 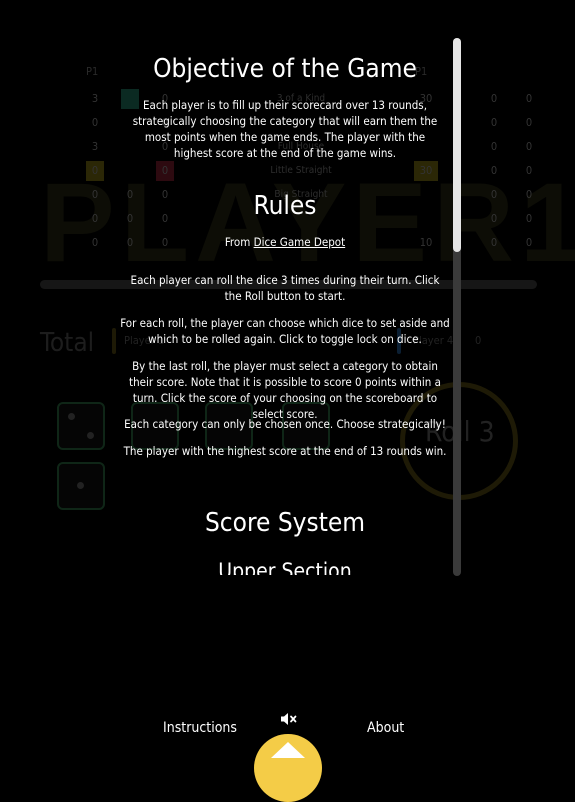 What do you see at coordinates (285, 523) in the screenshot?
I see `score-system-heading: Score System` at bounding box center [285, 523].